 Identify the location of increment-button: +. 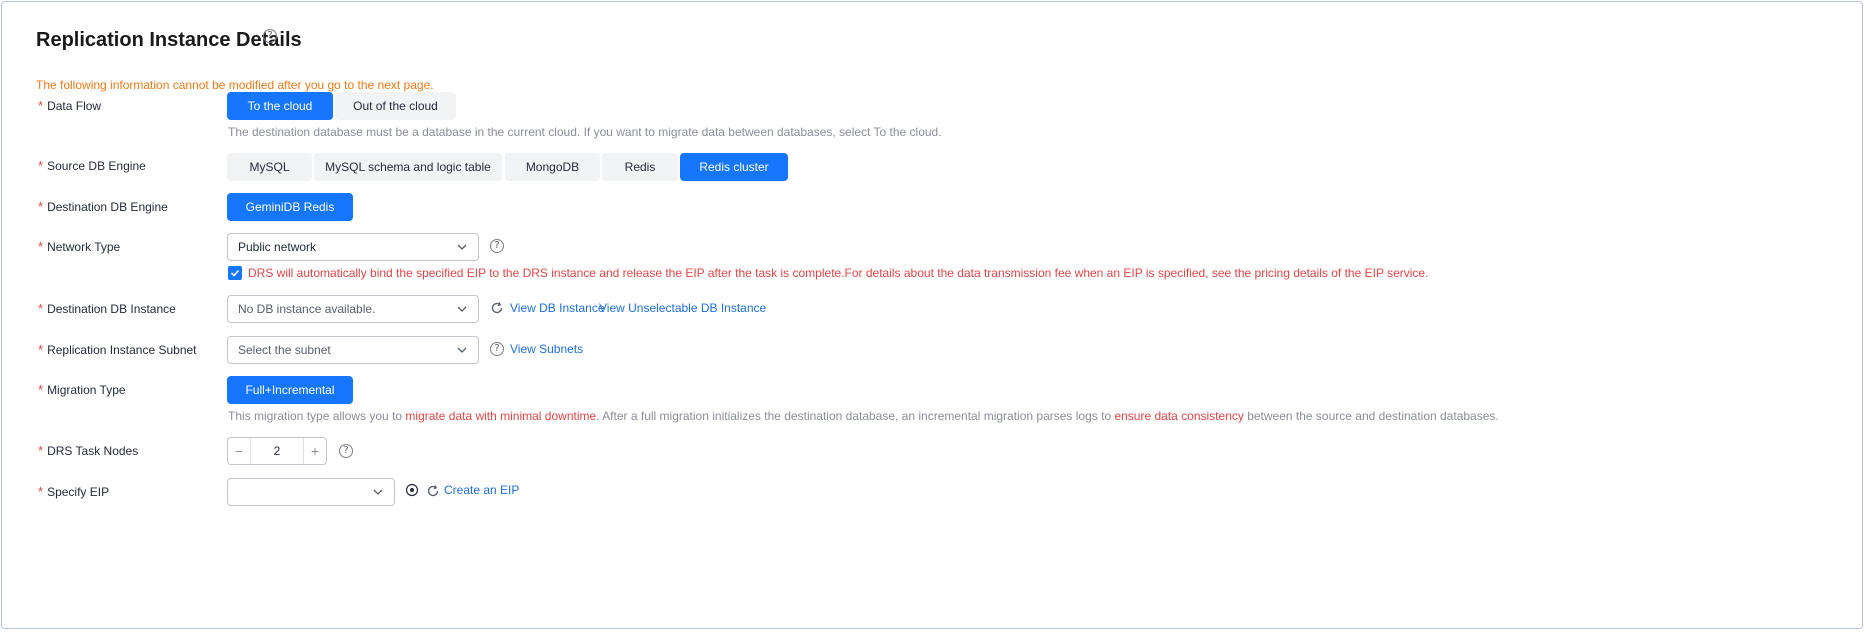
(315, 451).